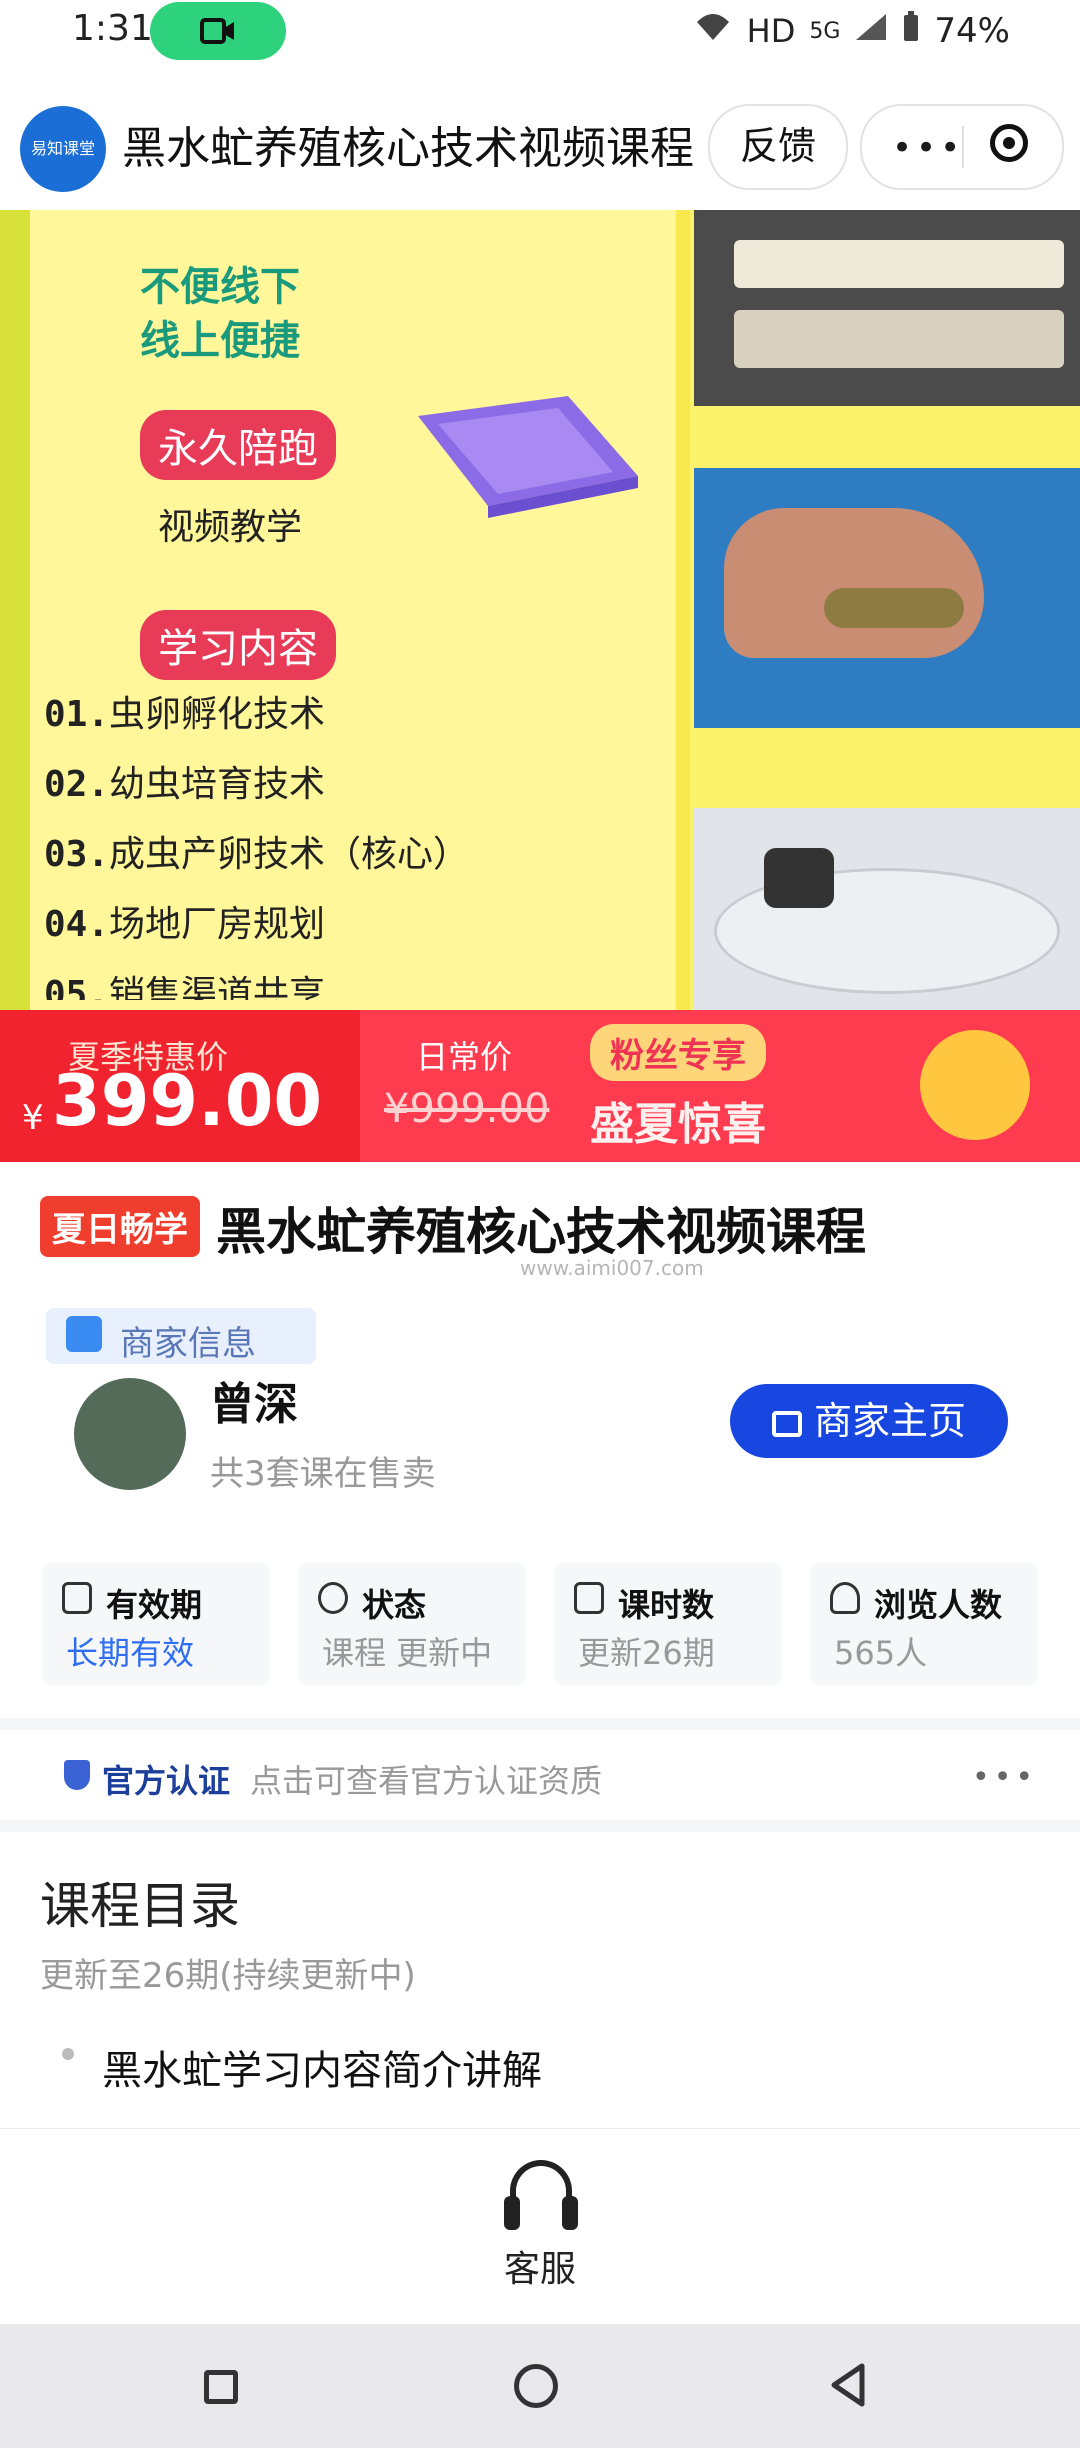 The height and width of the screenshot is (2448, 1080). What do you see at coordinates (518, 468) in the screenshot?
I see `phone-illustration` at bounding box center [518, 468].